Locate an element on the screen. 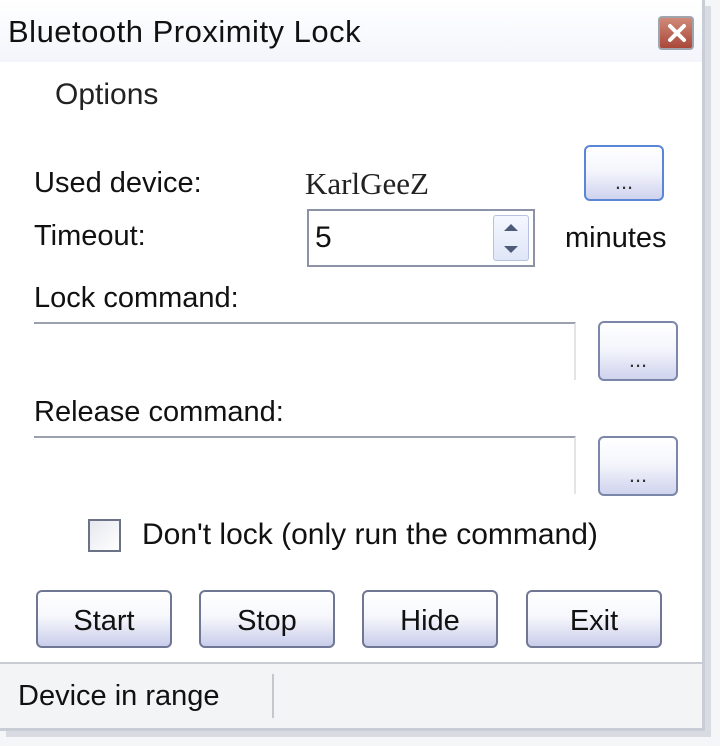 The image size is (720, 746). spinner-arrows is located at coordinates (511, 238).